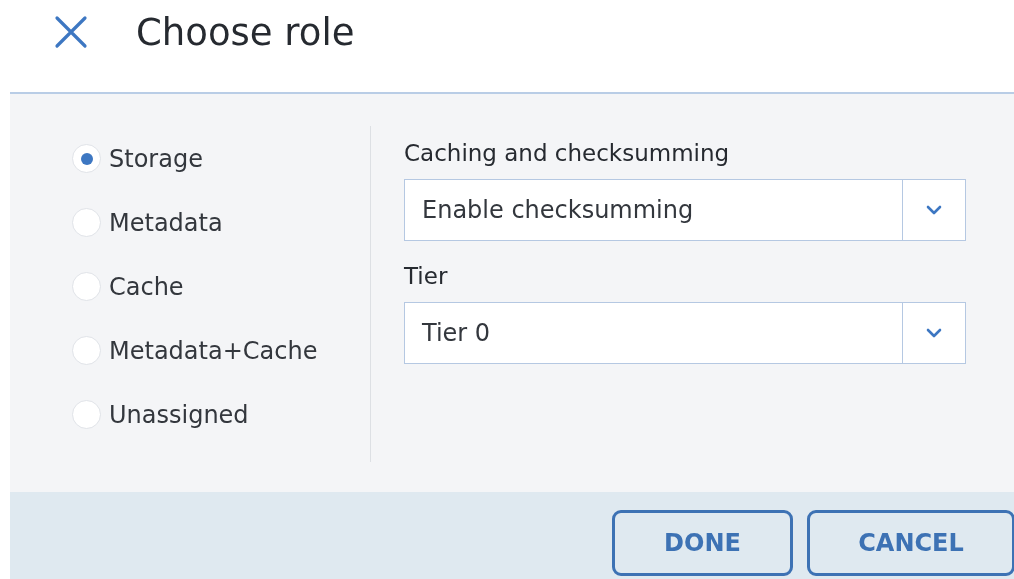  What do you see at coordinates (179, 414) in the screenshot?
I see `role-label: Unassigned` at bounding box center [179, 414].